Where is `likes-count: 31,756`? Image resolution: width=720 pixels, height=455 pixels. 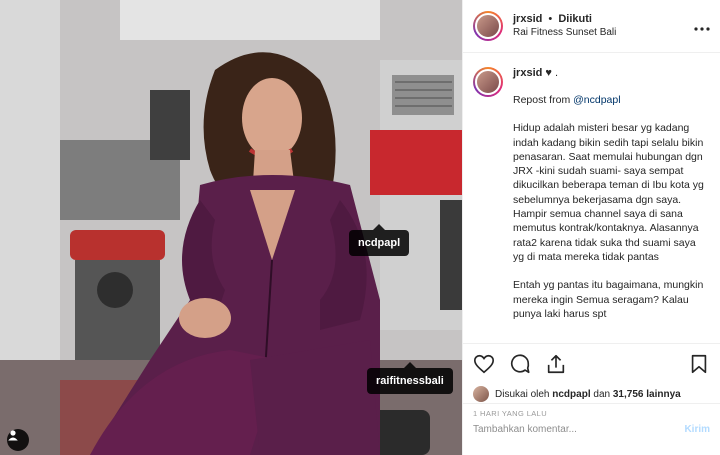 likes-count: 31,756 is located at coordinates (628, 394).